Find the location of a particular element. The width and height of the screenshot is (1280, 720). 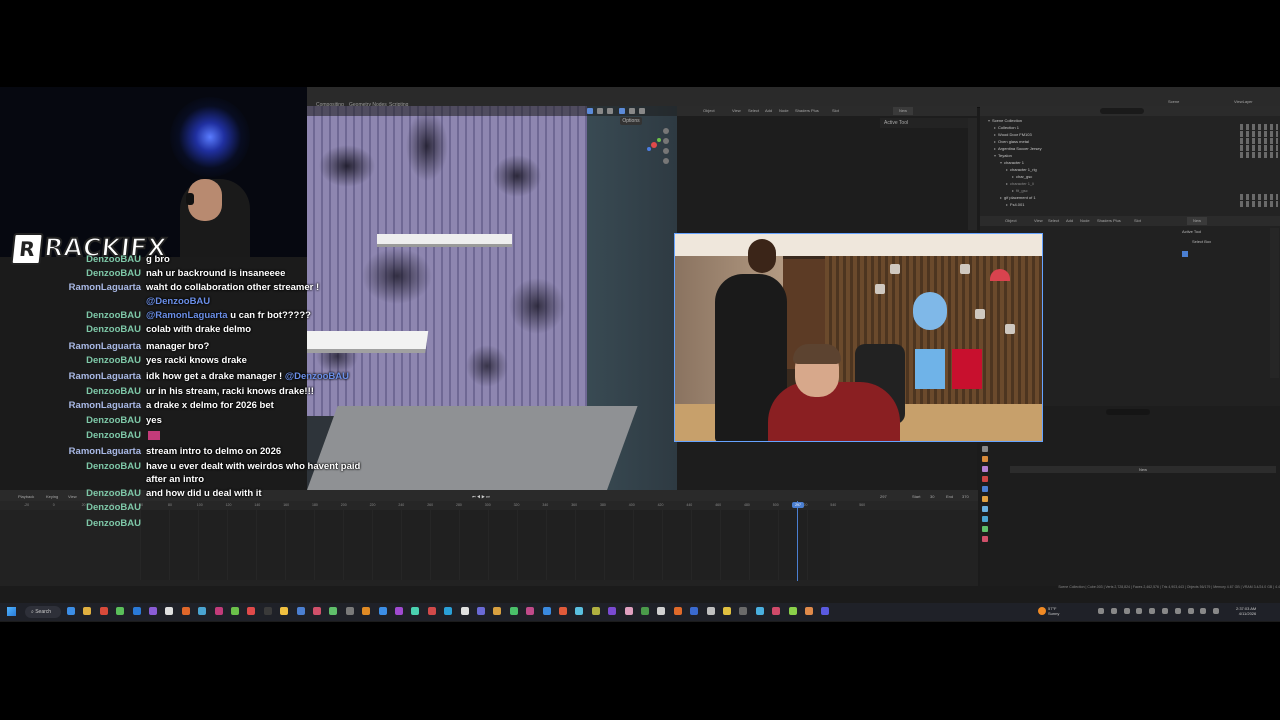

playback-controls: ⏮ ◀ ▶ ⏭ is located at coordinates (481, 496).